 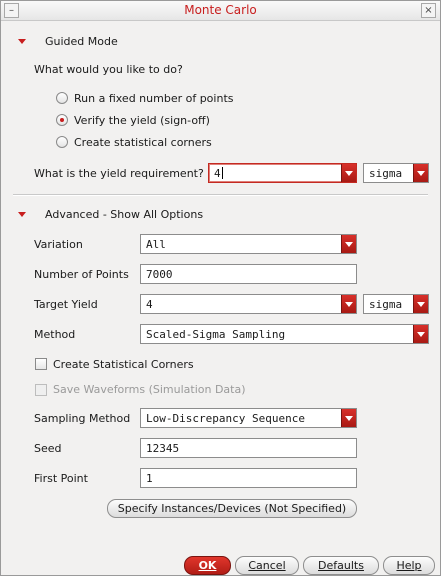 What do you see at coordinates (207, 565) in the screenshot?
I see `ok-button: OK` at bounding box center [207, 565].